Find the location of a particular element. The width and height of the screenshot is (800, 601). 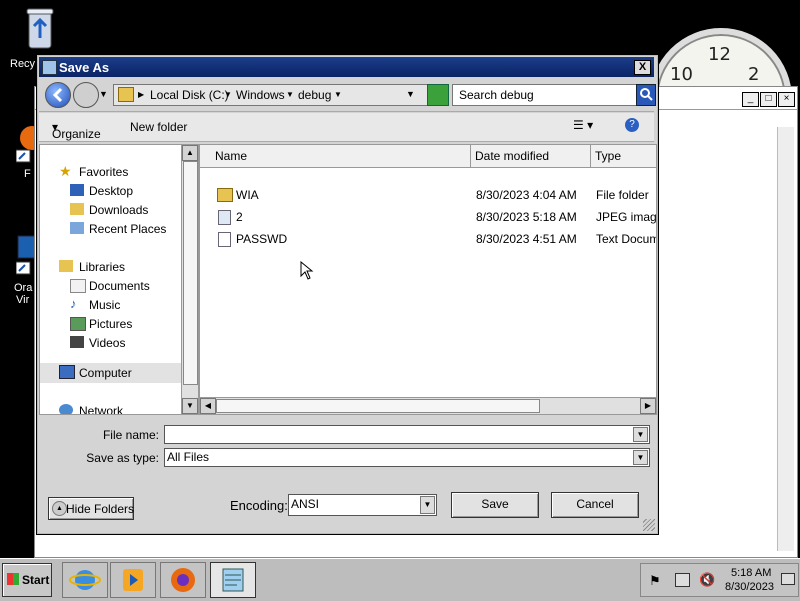

virtualbox-label-line1: Ora is located at coordinates (23, 288).